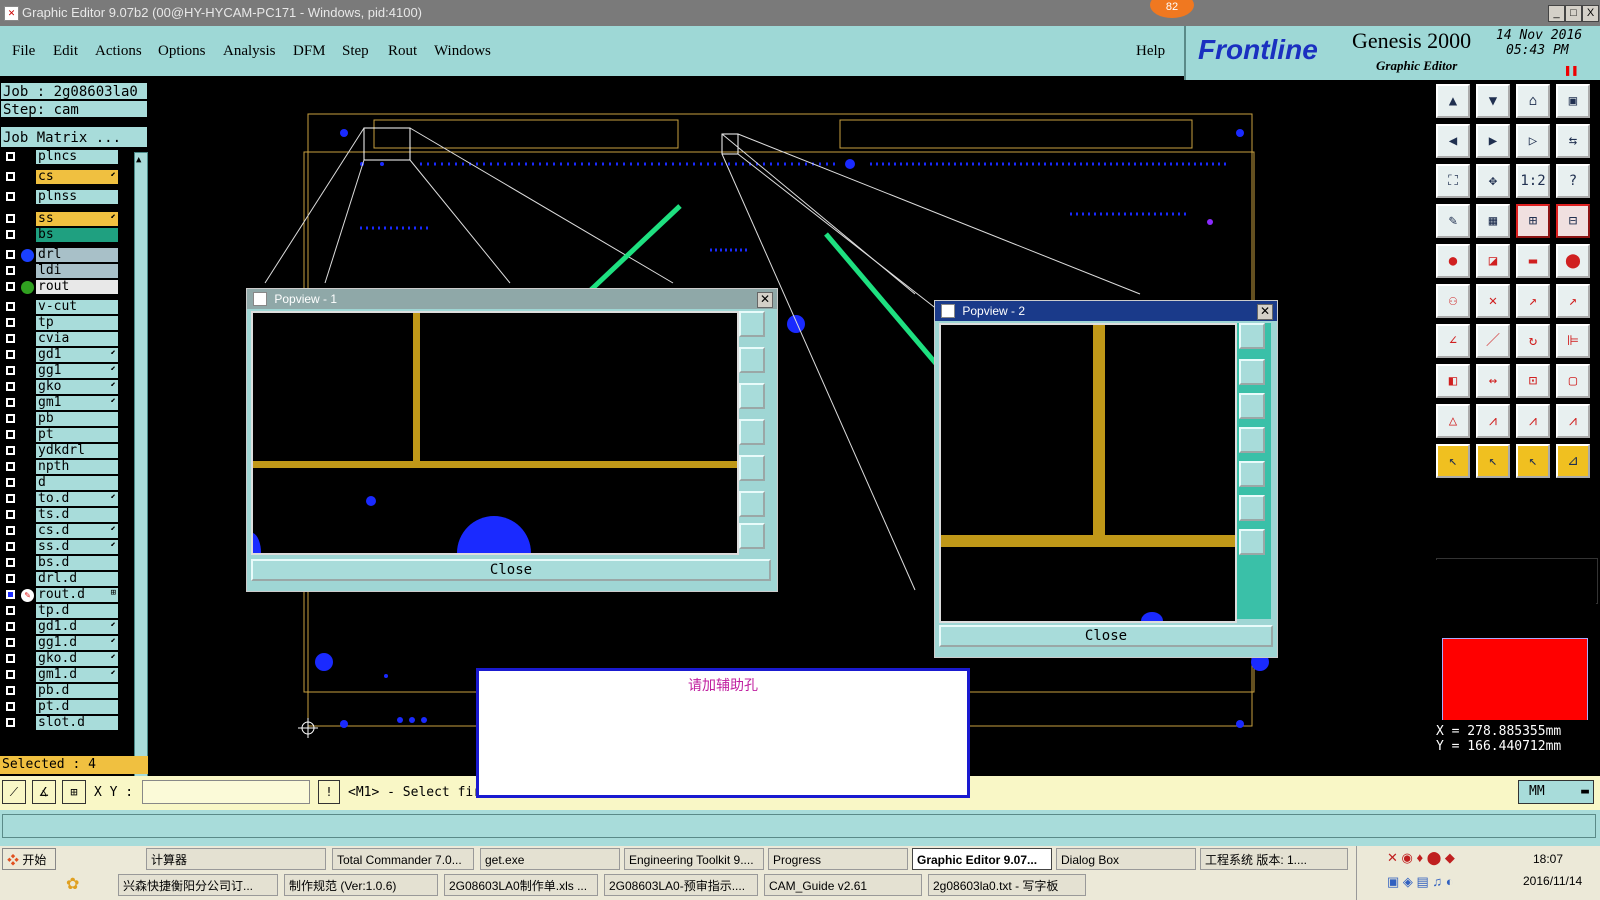 The image size is (1600, 900). Describe the element at coordinates (1493, 301) in the screenshot. I see `clear-select-tool-icon: ✕` at that location.